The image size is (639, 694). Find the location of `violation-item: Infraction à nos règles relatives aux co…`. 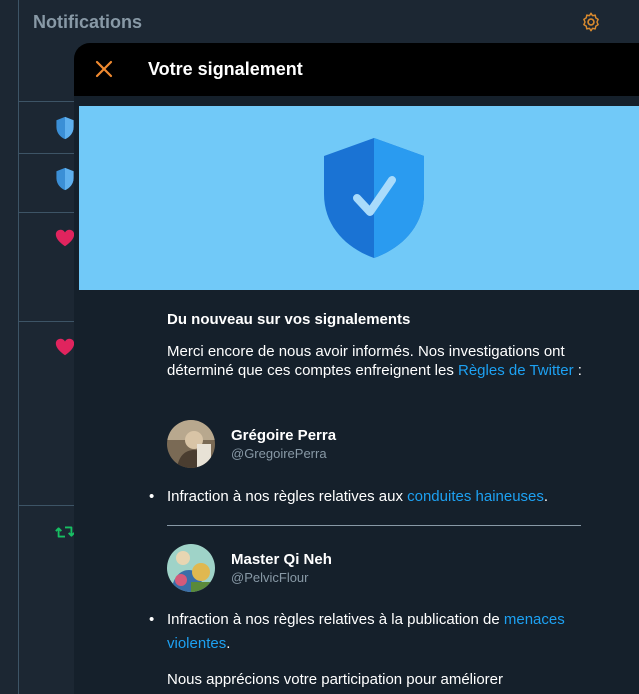

violation-item: Infraction à nos règles relatives aux co… is located at coordinates (368, 497).